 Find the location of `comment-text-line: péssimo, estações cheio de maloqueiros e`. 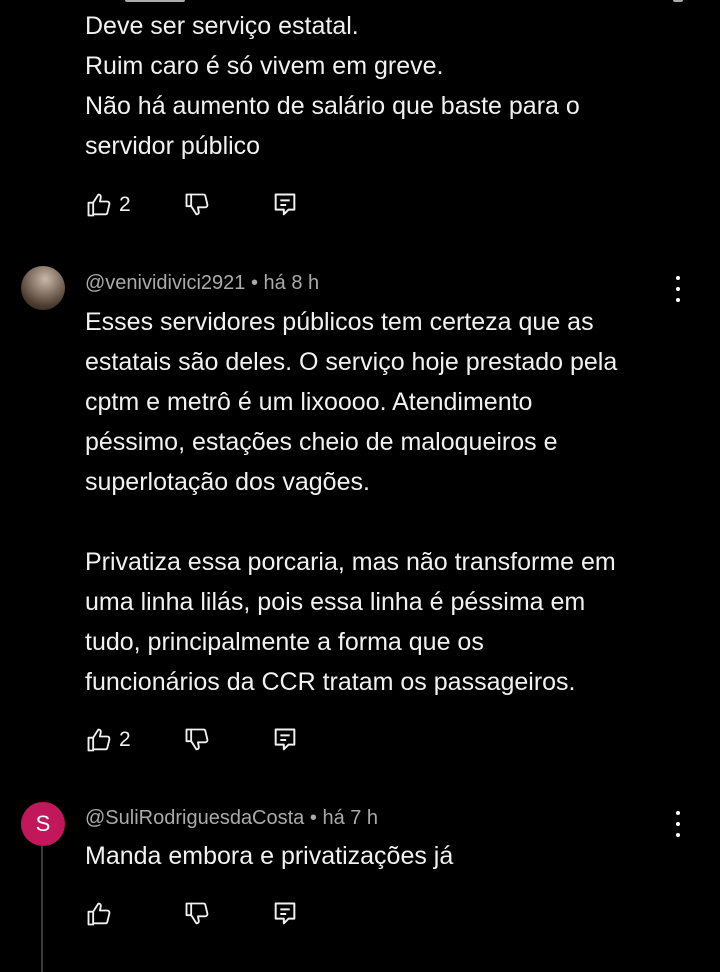

comment-text-line: péssimo, estações cheio de maloqueiros e is located at coordinates (321, 442).